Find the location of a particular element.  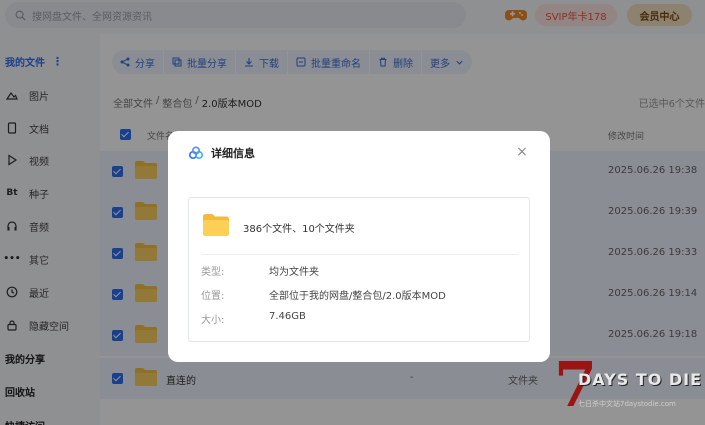

cloud-logo-icon is located at coordinates (196, 153).